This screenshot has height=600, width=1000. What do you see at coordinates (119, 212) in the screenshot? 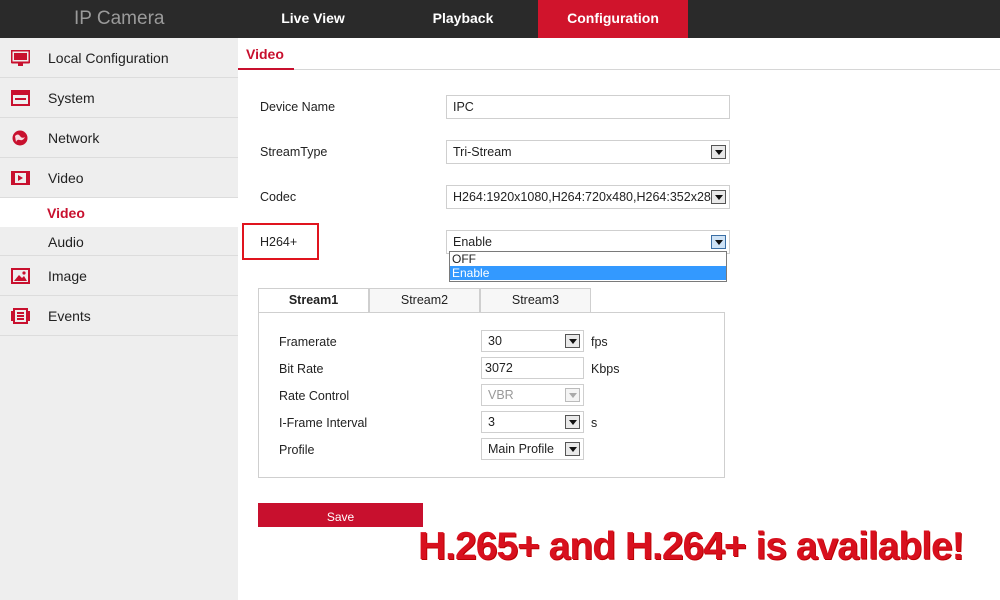
I see `sidebar-subitem-video: Video` at bounding box center [119, 212].